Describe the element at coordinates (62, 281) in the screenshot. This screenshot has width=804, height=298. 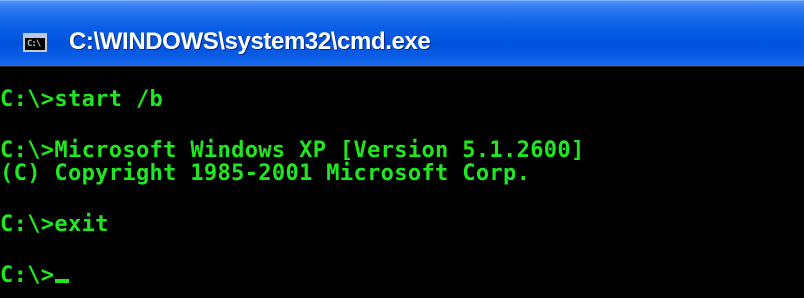
I see `text-cursor` at that location.